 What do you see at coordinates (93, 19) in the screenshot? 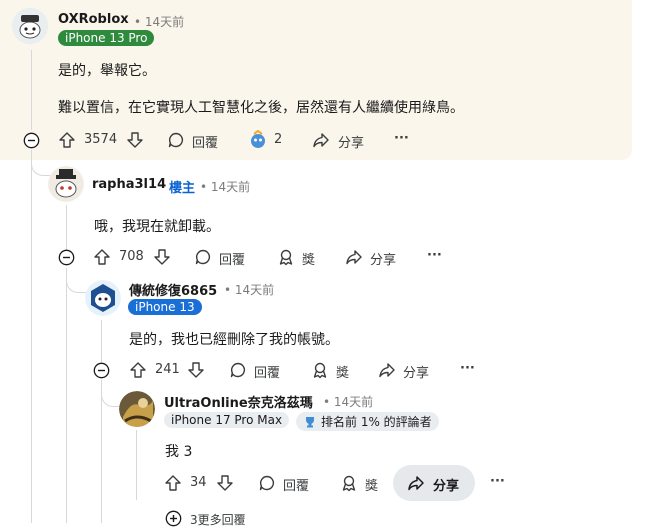
I see `username: OXRoblox` at bounding box center [93, 19].